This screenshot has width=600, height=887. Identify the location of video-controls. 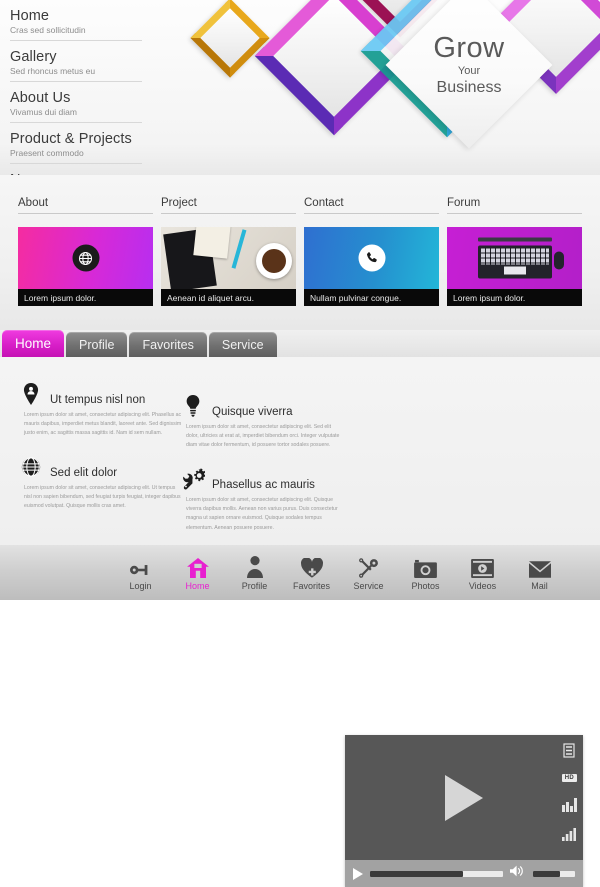
(464, 873).